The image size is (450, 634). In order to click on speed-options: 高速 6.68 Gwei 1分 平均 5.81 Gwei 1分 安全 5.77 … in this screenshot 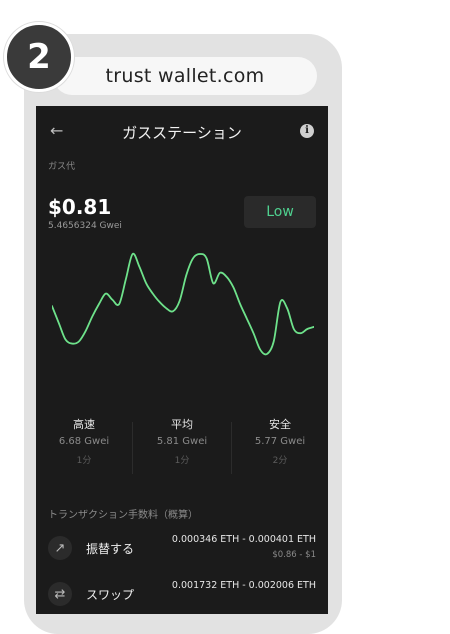, I will do `click(182, 446)`.